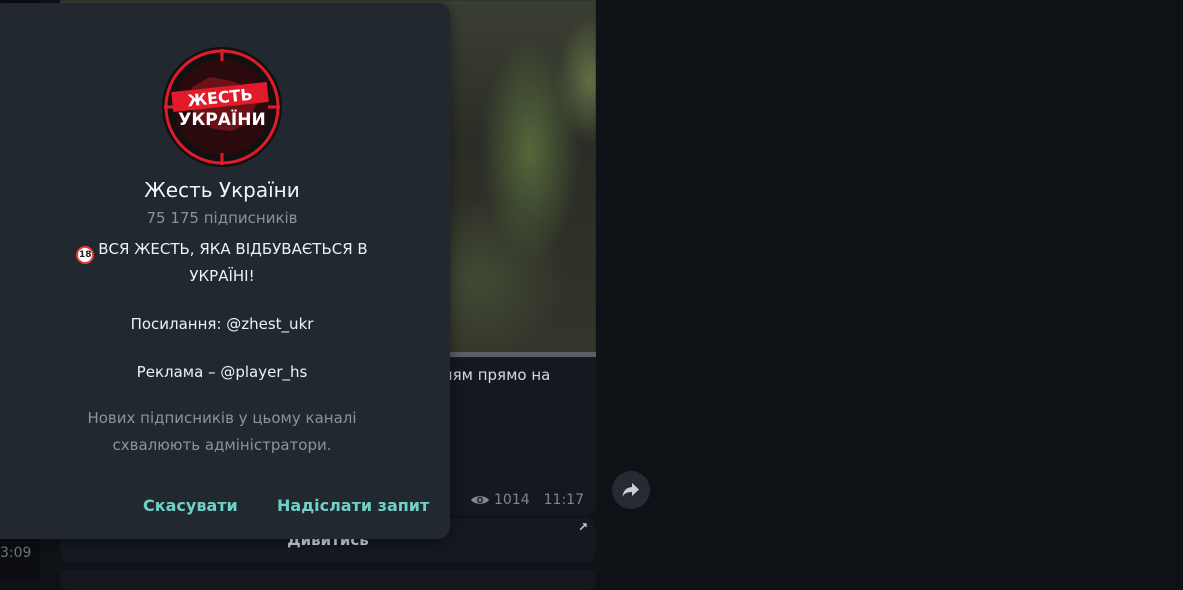 The width and height of the screenshot is (1183, 590). Describe the element at coordinates (563, 500) in the screenshot. I see `message-time: 11:17` at that location.